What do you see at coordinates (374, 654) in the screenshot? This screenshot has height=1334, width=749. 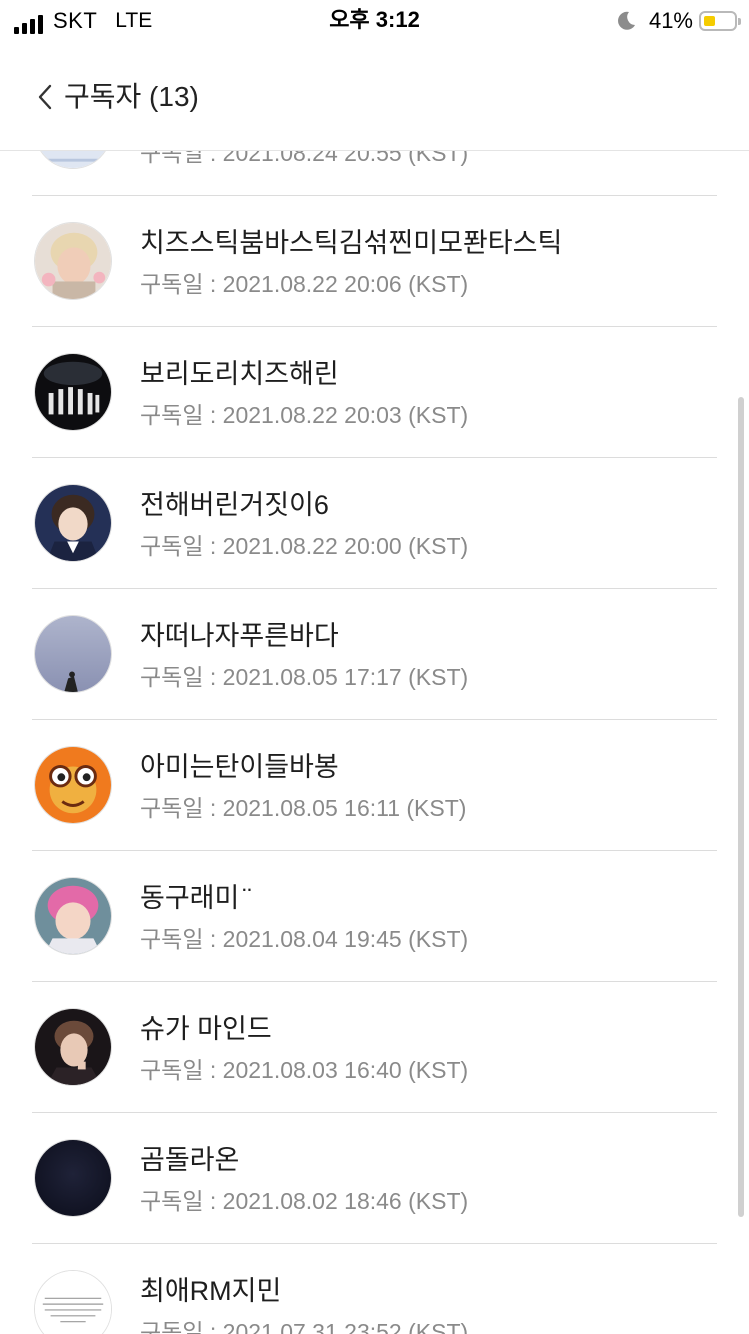 I see `subscriber-row: 자떠나자푸른바다구독일 : 2021.08.05 17:17 (KST)` at bounding box center [374, 654].